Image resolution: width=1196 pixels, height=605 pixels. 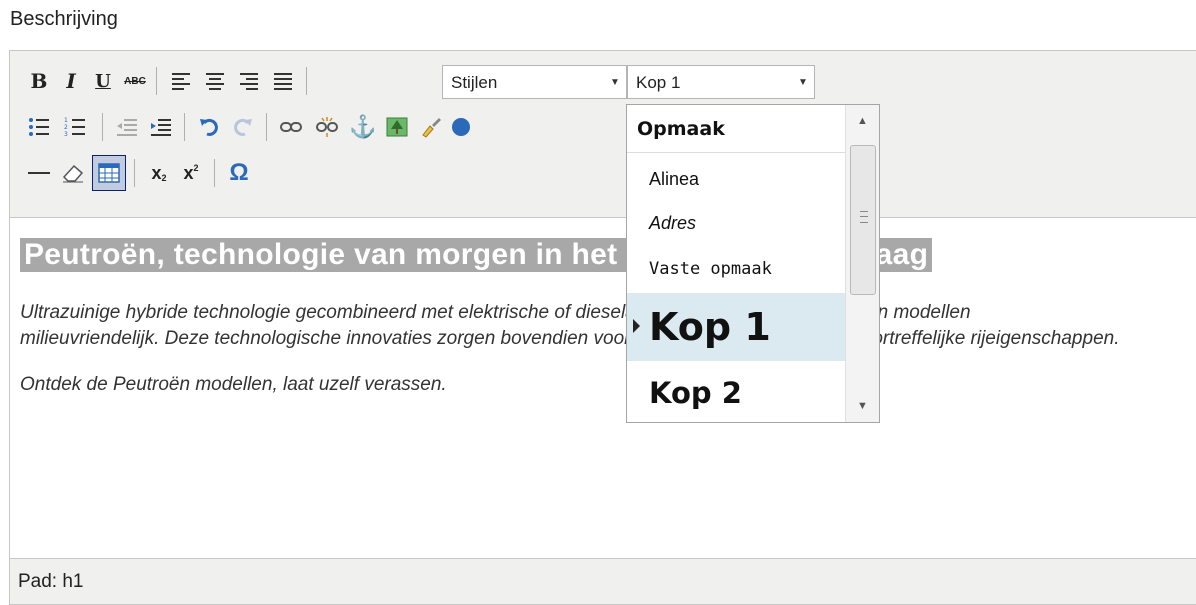 What do you see at coordinates (51, 582) in the screenshot?
I see `element-path: Pad: h1` at bounding box center [51, 582].